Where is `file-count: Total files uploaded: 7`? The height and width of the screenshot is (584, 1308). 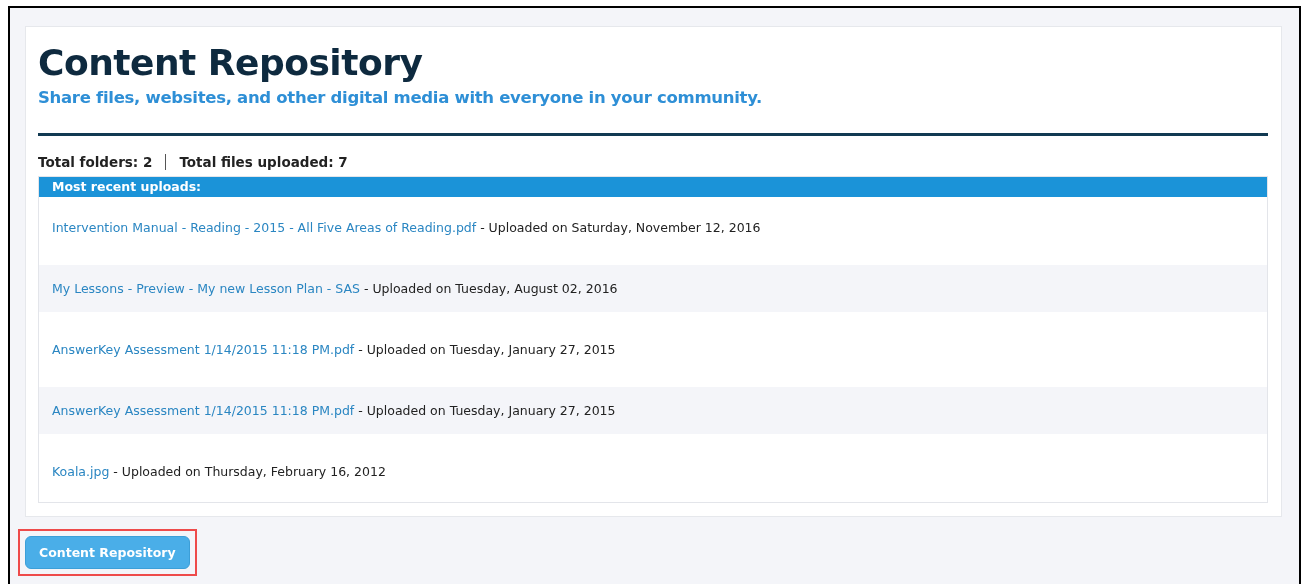 file-count: Total files uploaded: 7 is located at coordinates (263, 162).